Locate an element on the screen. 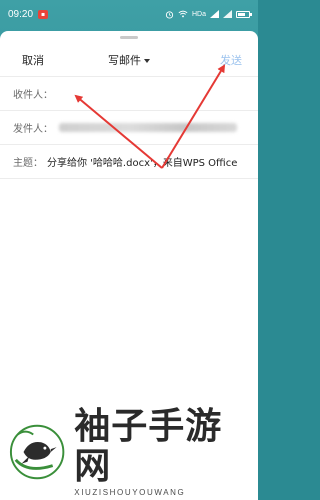 The width and height of the screenshot is (320, 500). status-bar: 09:20 ▪ HDa is located at coordinates (129, 14).